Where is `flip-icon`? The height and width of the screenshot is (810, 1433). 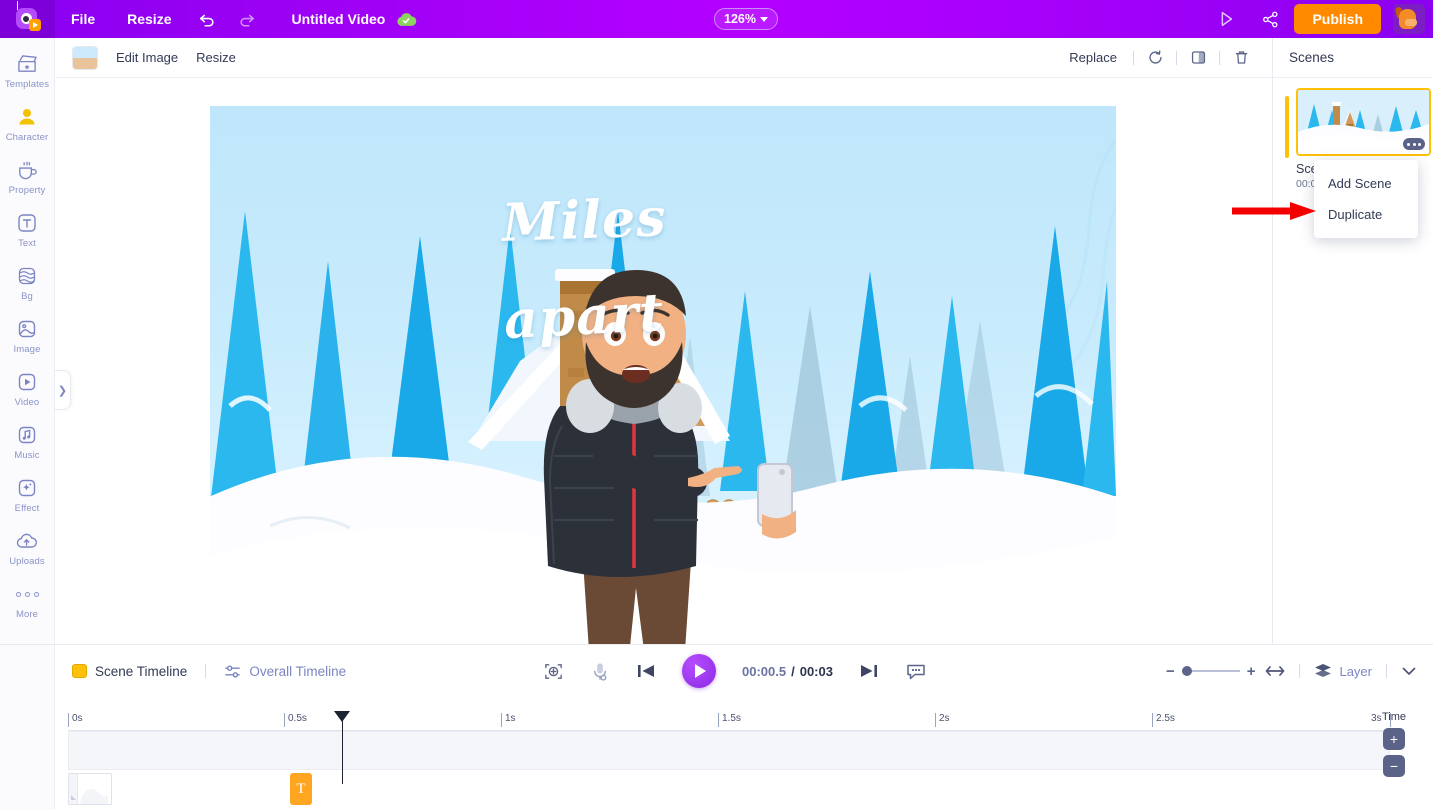
flip-icon is located at coordinates (1198, 58).